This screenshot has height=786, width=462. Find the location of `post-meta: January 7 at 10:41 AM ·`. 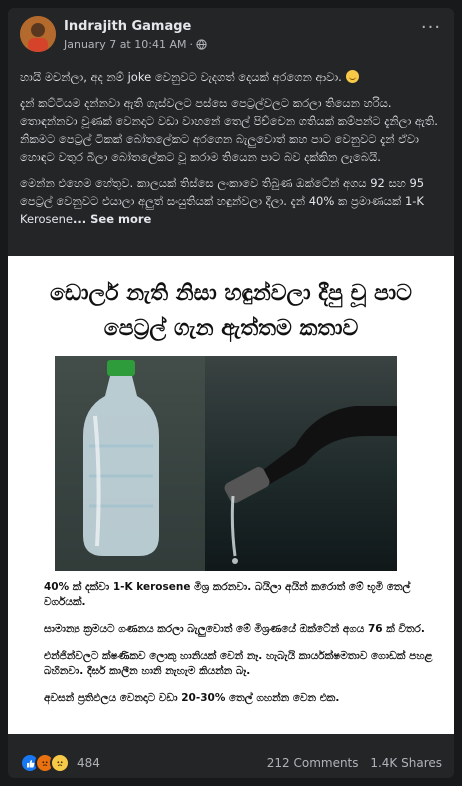

post-meta: January 7 at 10:41 AM · is located at coordinates (135, 44).